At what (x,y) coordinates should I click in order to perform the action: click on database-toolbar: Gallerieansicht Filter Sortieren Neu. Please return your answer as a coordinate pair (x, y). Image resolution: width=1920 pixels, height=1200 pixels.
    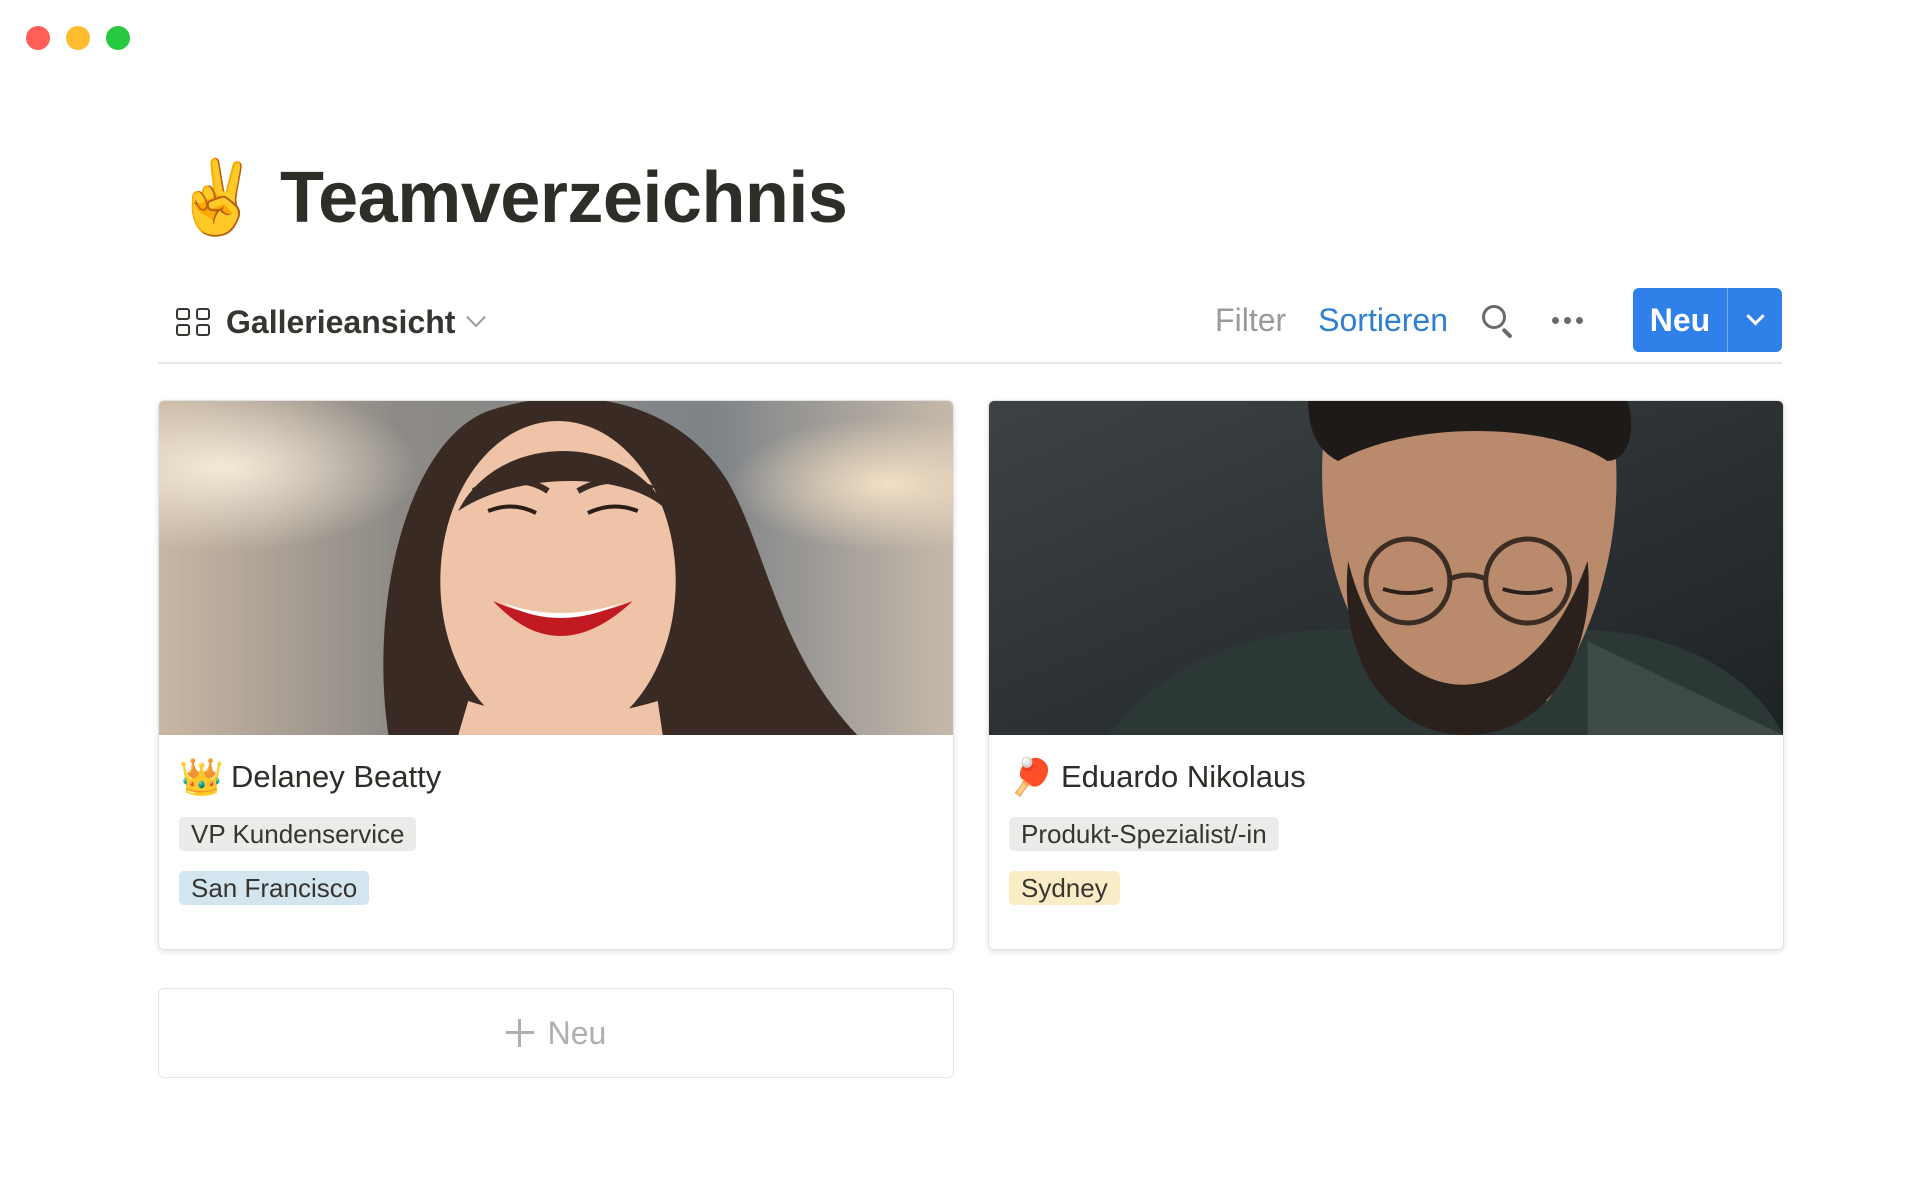
    Looking at the image, I should click on (970, 326).